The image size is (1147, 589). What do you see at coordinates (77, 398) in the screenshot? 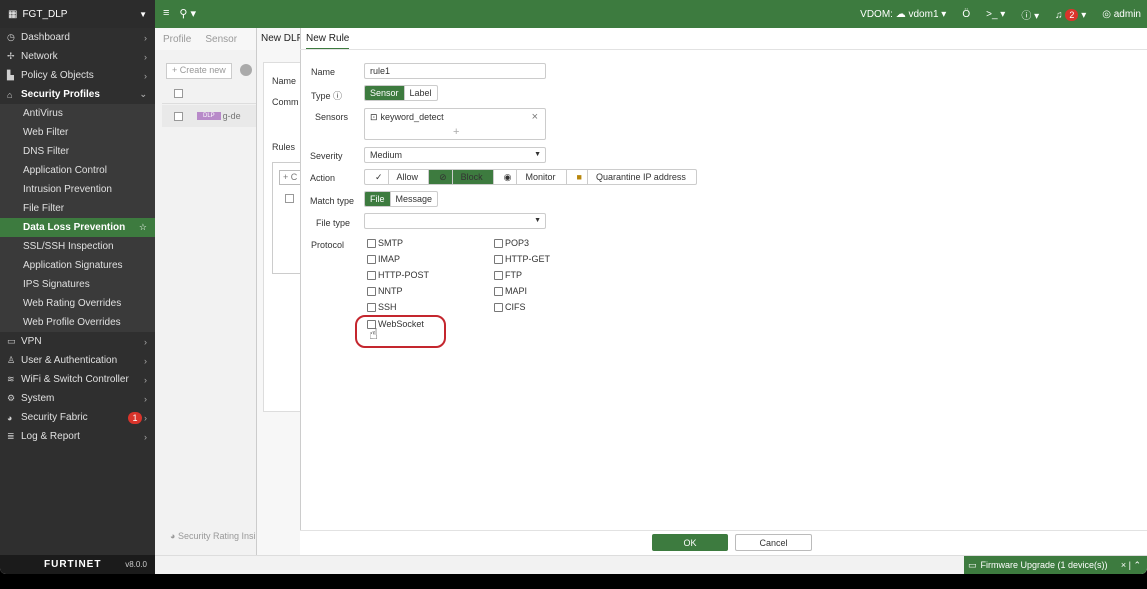
I see `sidebar-item-system: ⚙ System ›` at bounding box center [77, 398].